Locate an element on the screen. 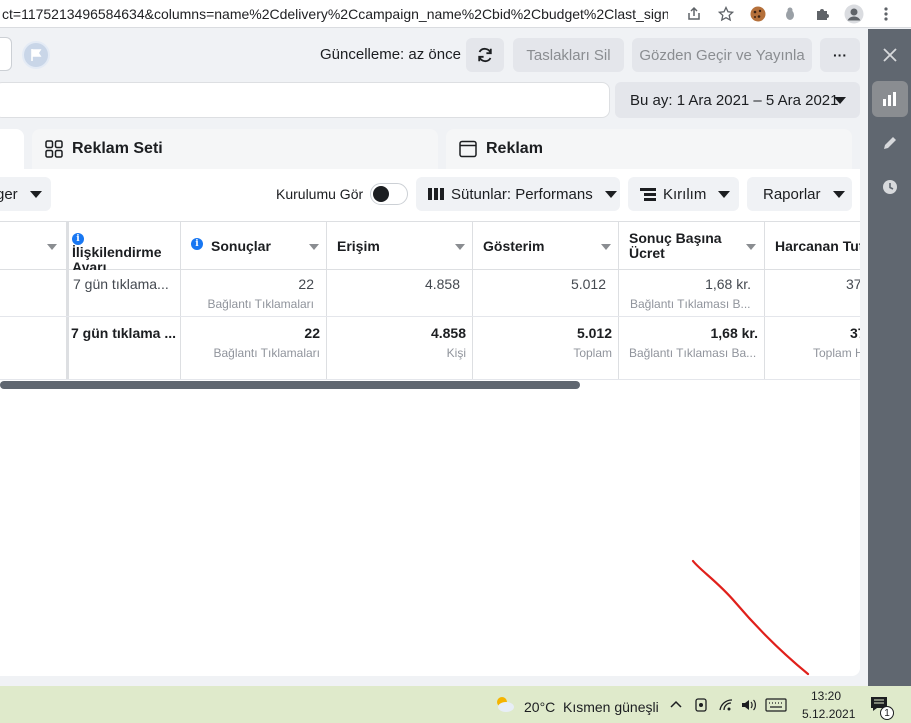 Image resolution: width=911 pixels, height=723 pixels. columns-dropdown-button: Sütunlar: Performans is located at coordinates (518, 194).